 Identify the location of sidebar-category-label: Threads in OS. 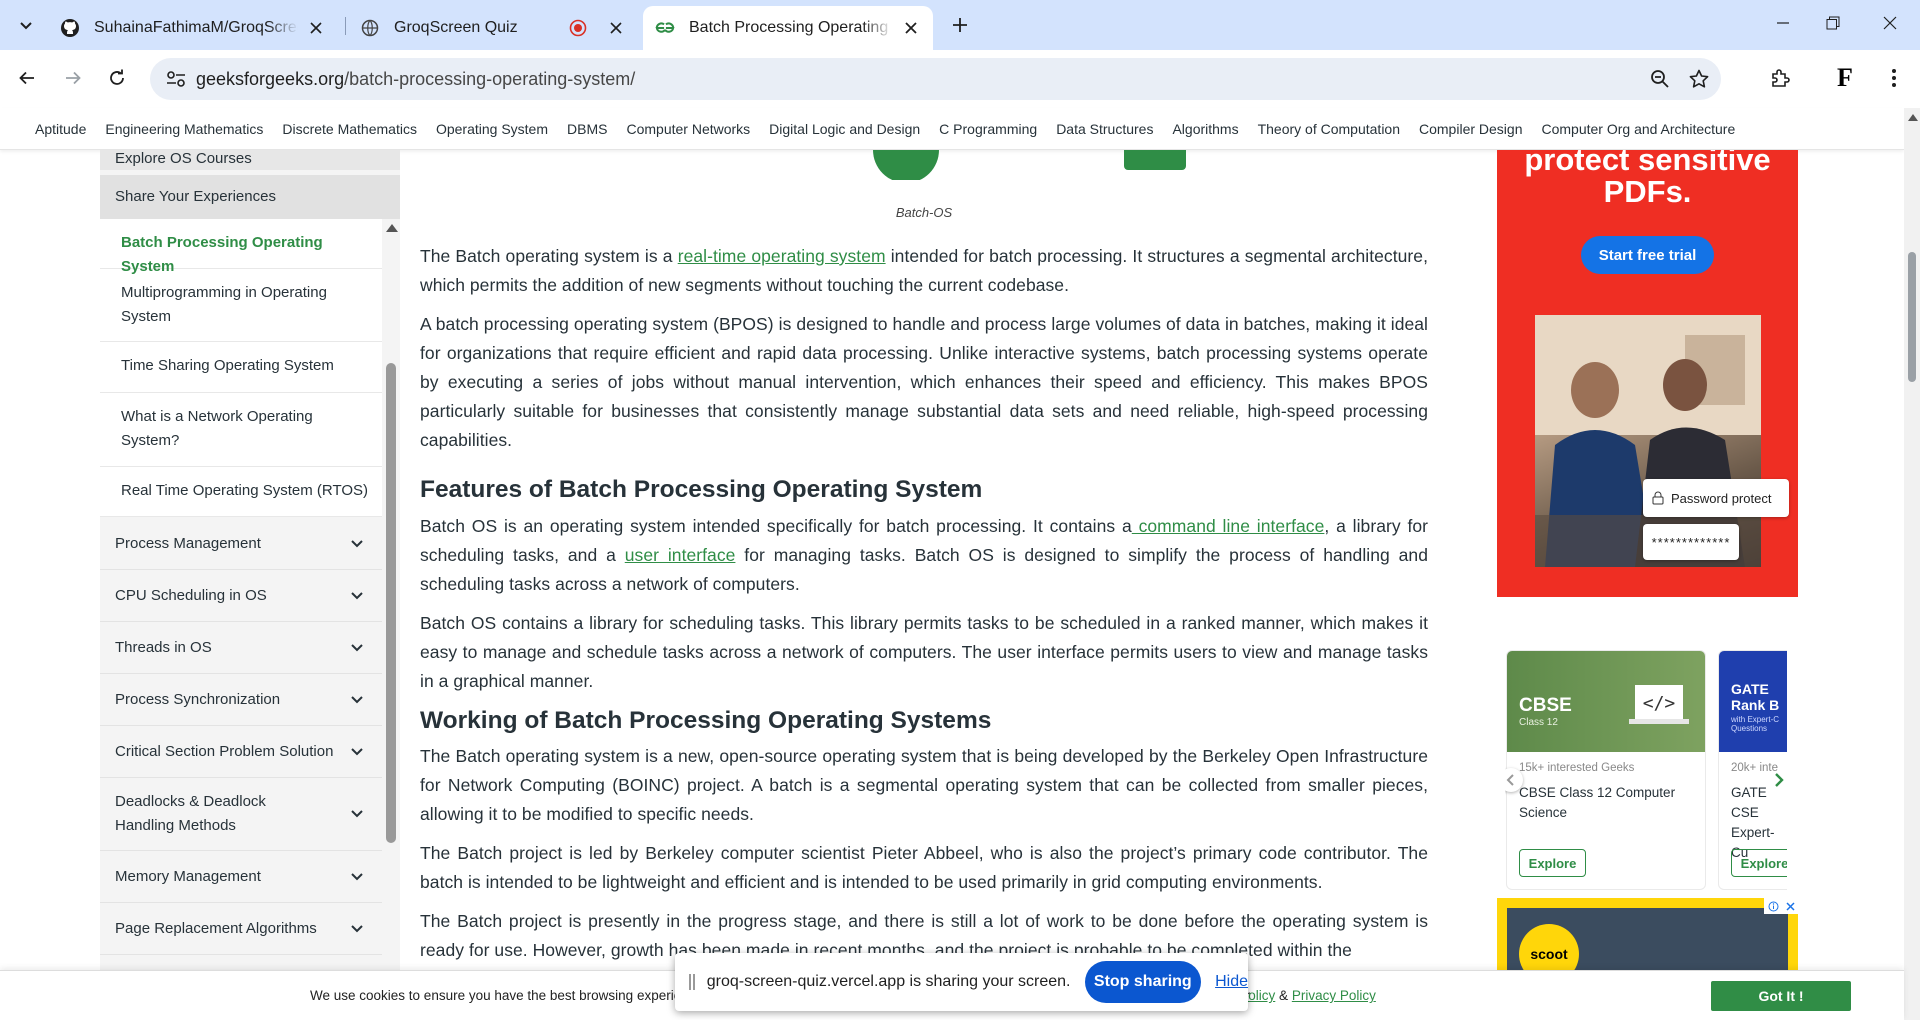
(163, 647).